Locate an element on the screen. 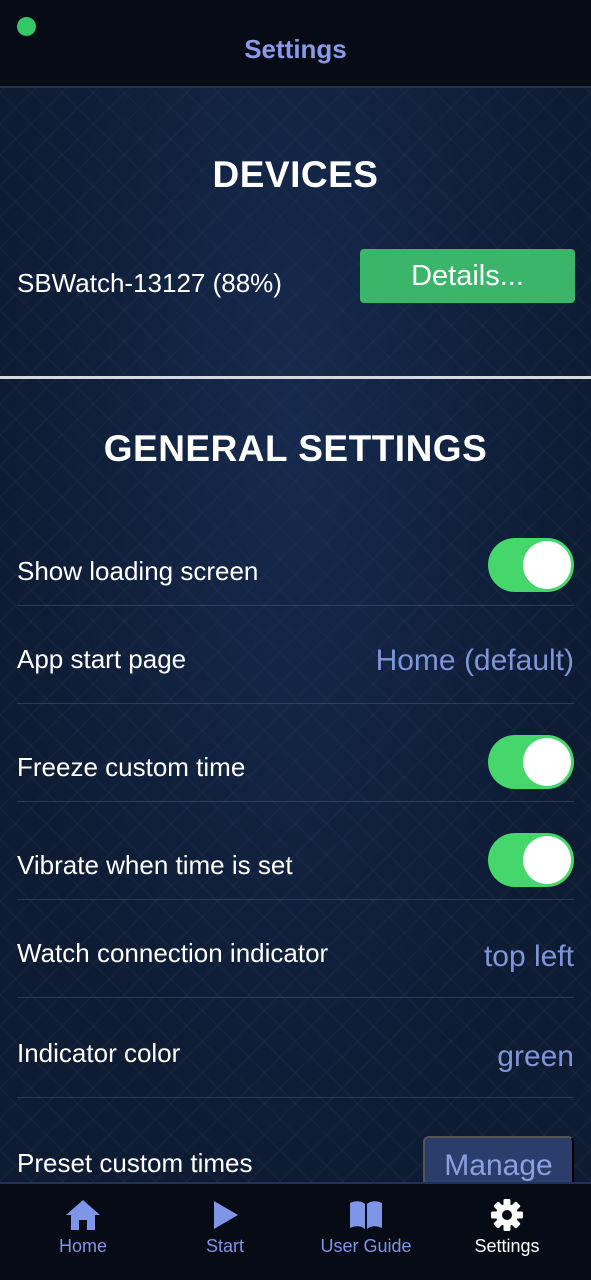 The width and height of the screenshot is (591, 1280). page-title: Settings is located at coordinates (295, 49).